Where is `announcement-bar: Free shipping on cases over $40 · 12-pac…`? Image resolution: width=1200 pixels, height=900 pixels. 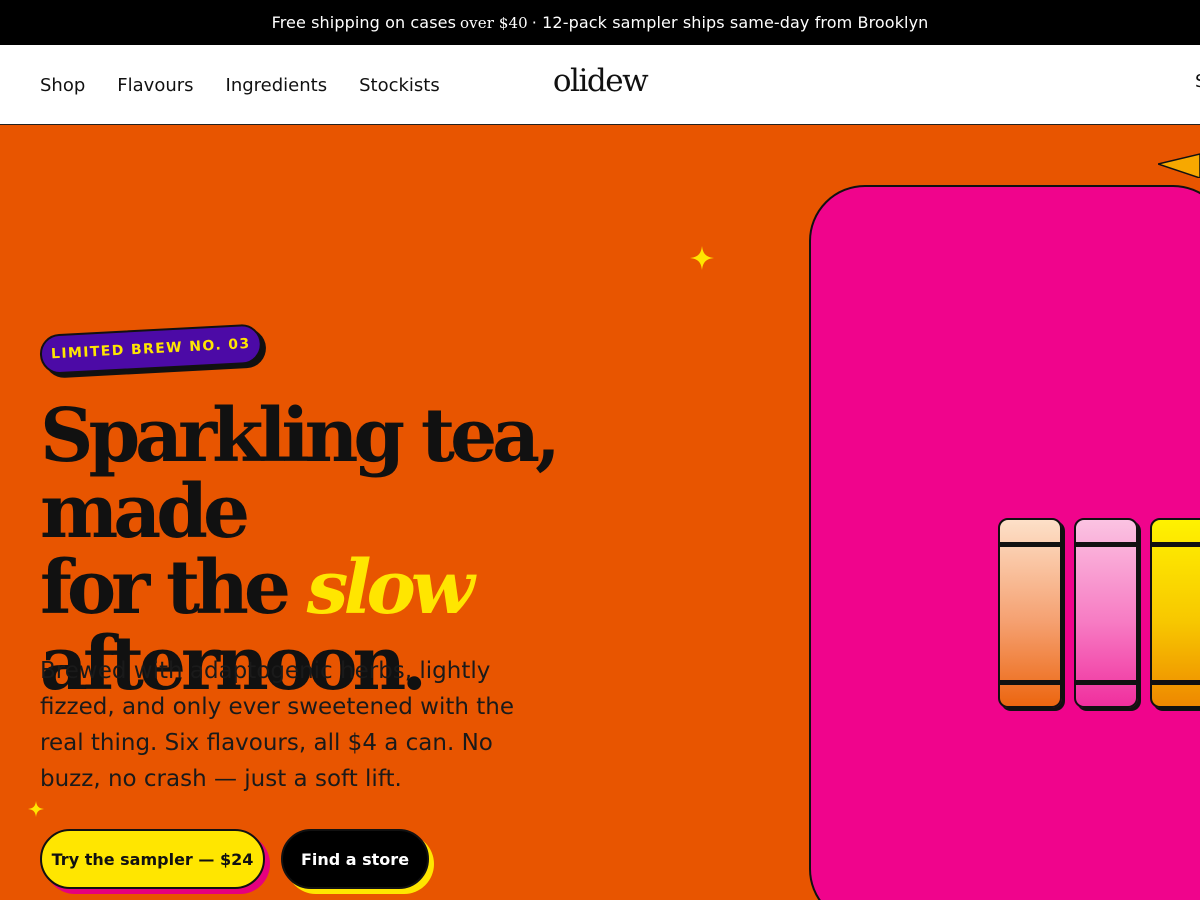
announcement-bar: Free shipping on cases over $40 · 12-pac… is located at coordinates (600, 22).